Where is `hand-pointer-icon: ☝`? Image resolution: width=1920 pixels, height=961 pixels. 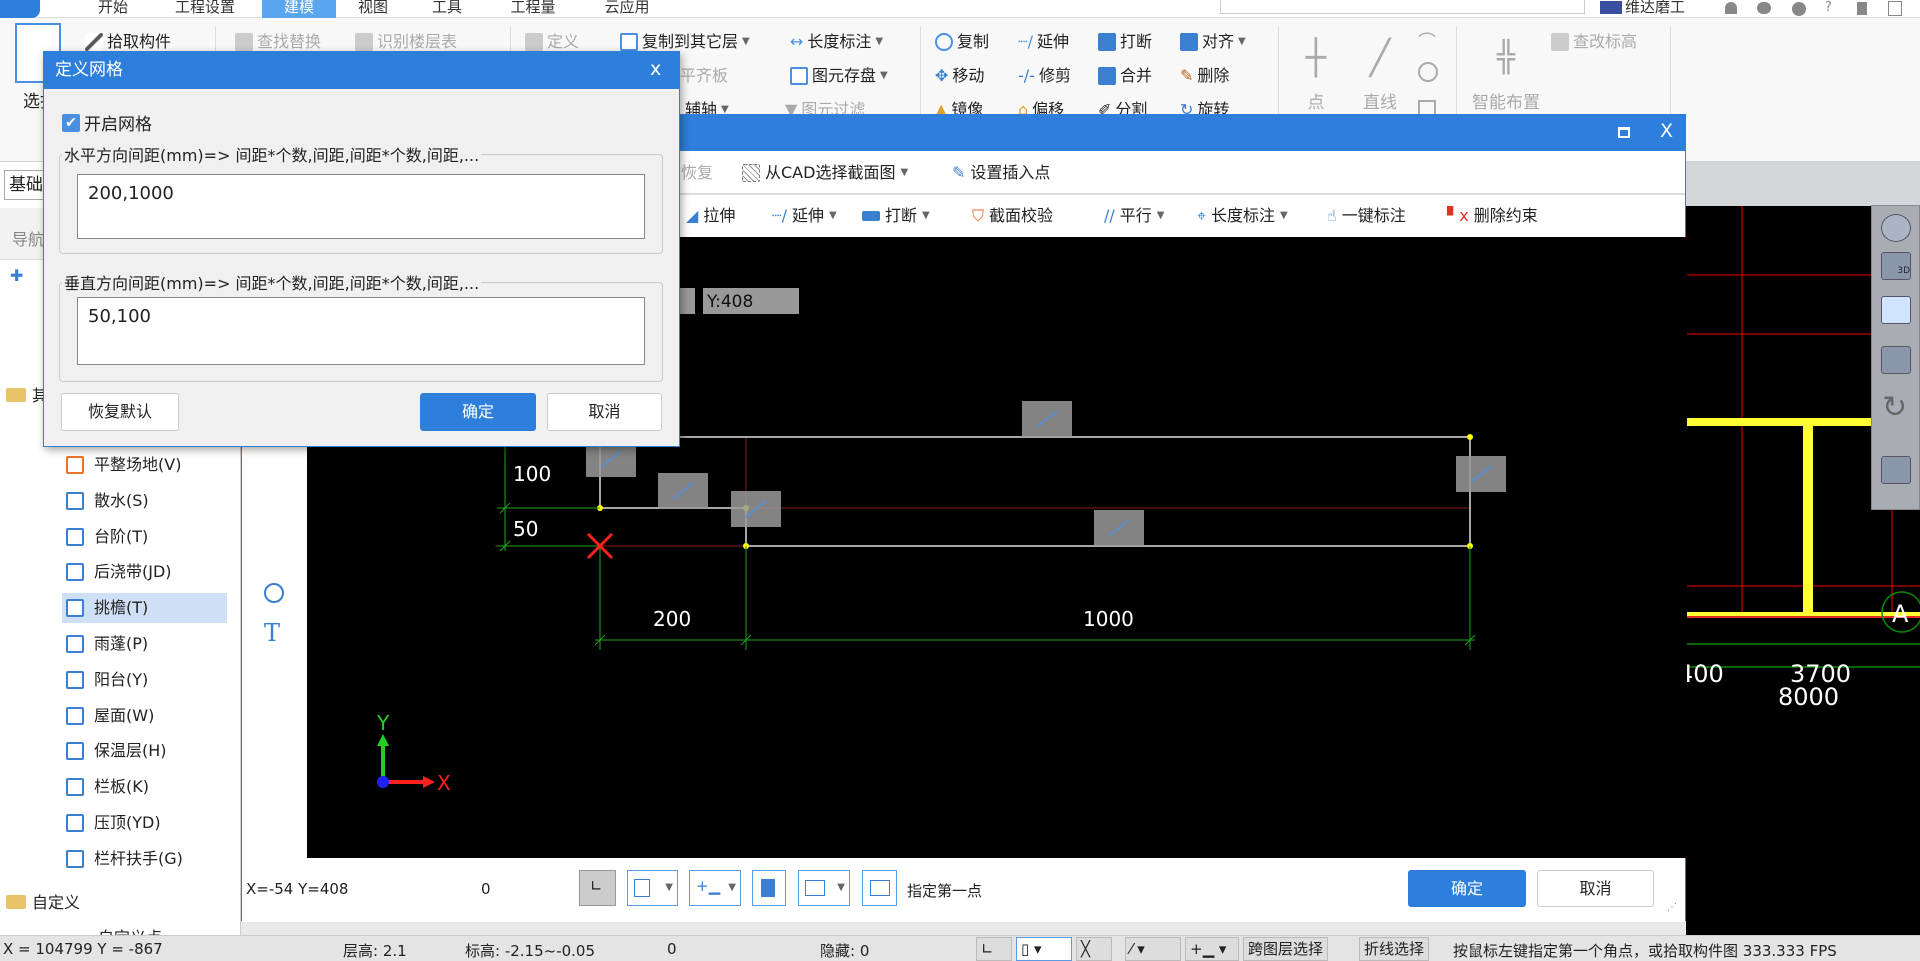
hand-pointer-icon: ☝ is located at coordinates (1332, 215).